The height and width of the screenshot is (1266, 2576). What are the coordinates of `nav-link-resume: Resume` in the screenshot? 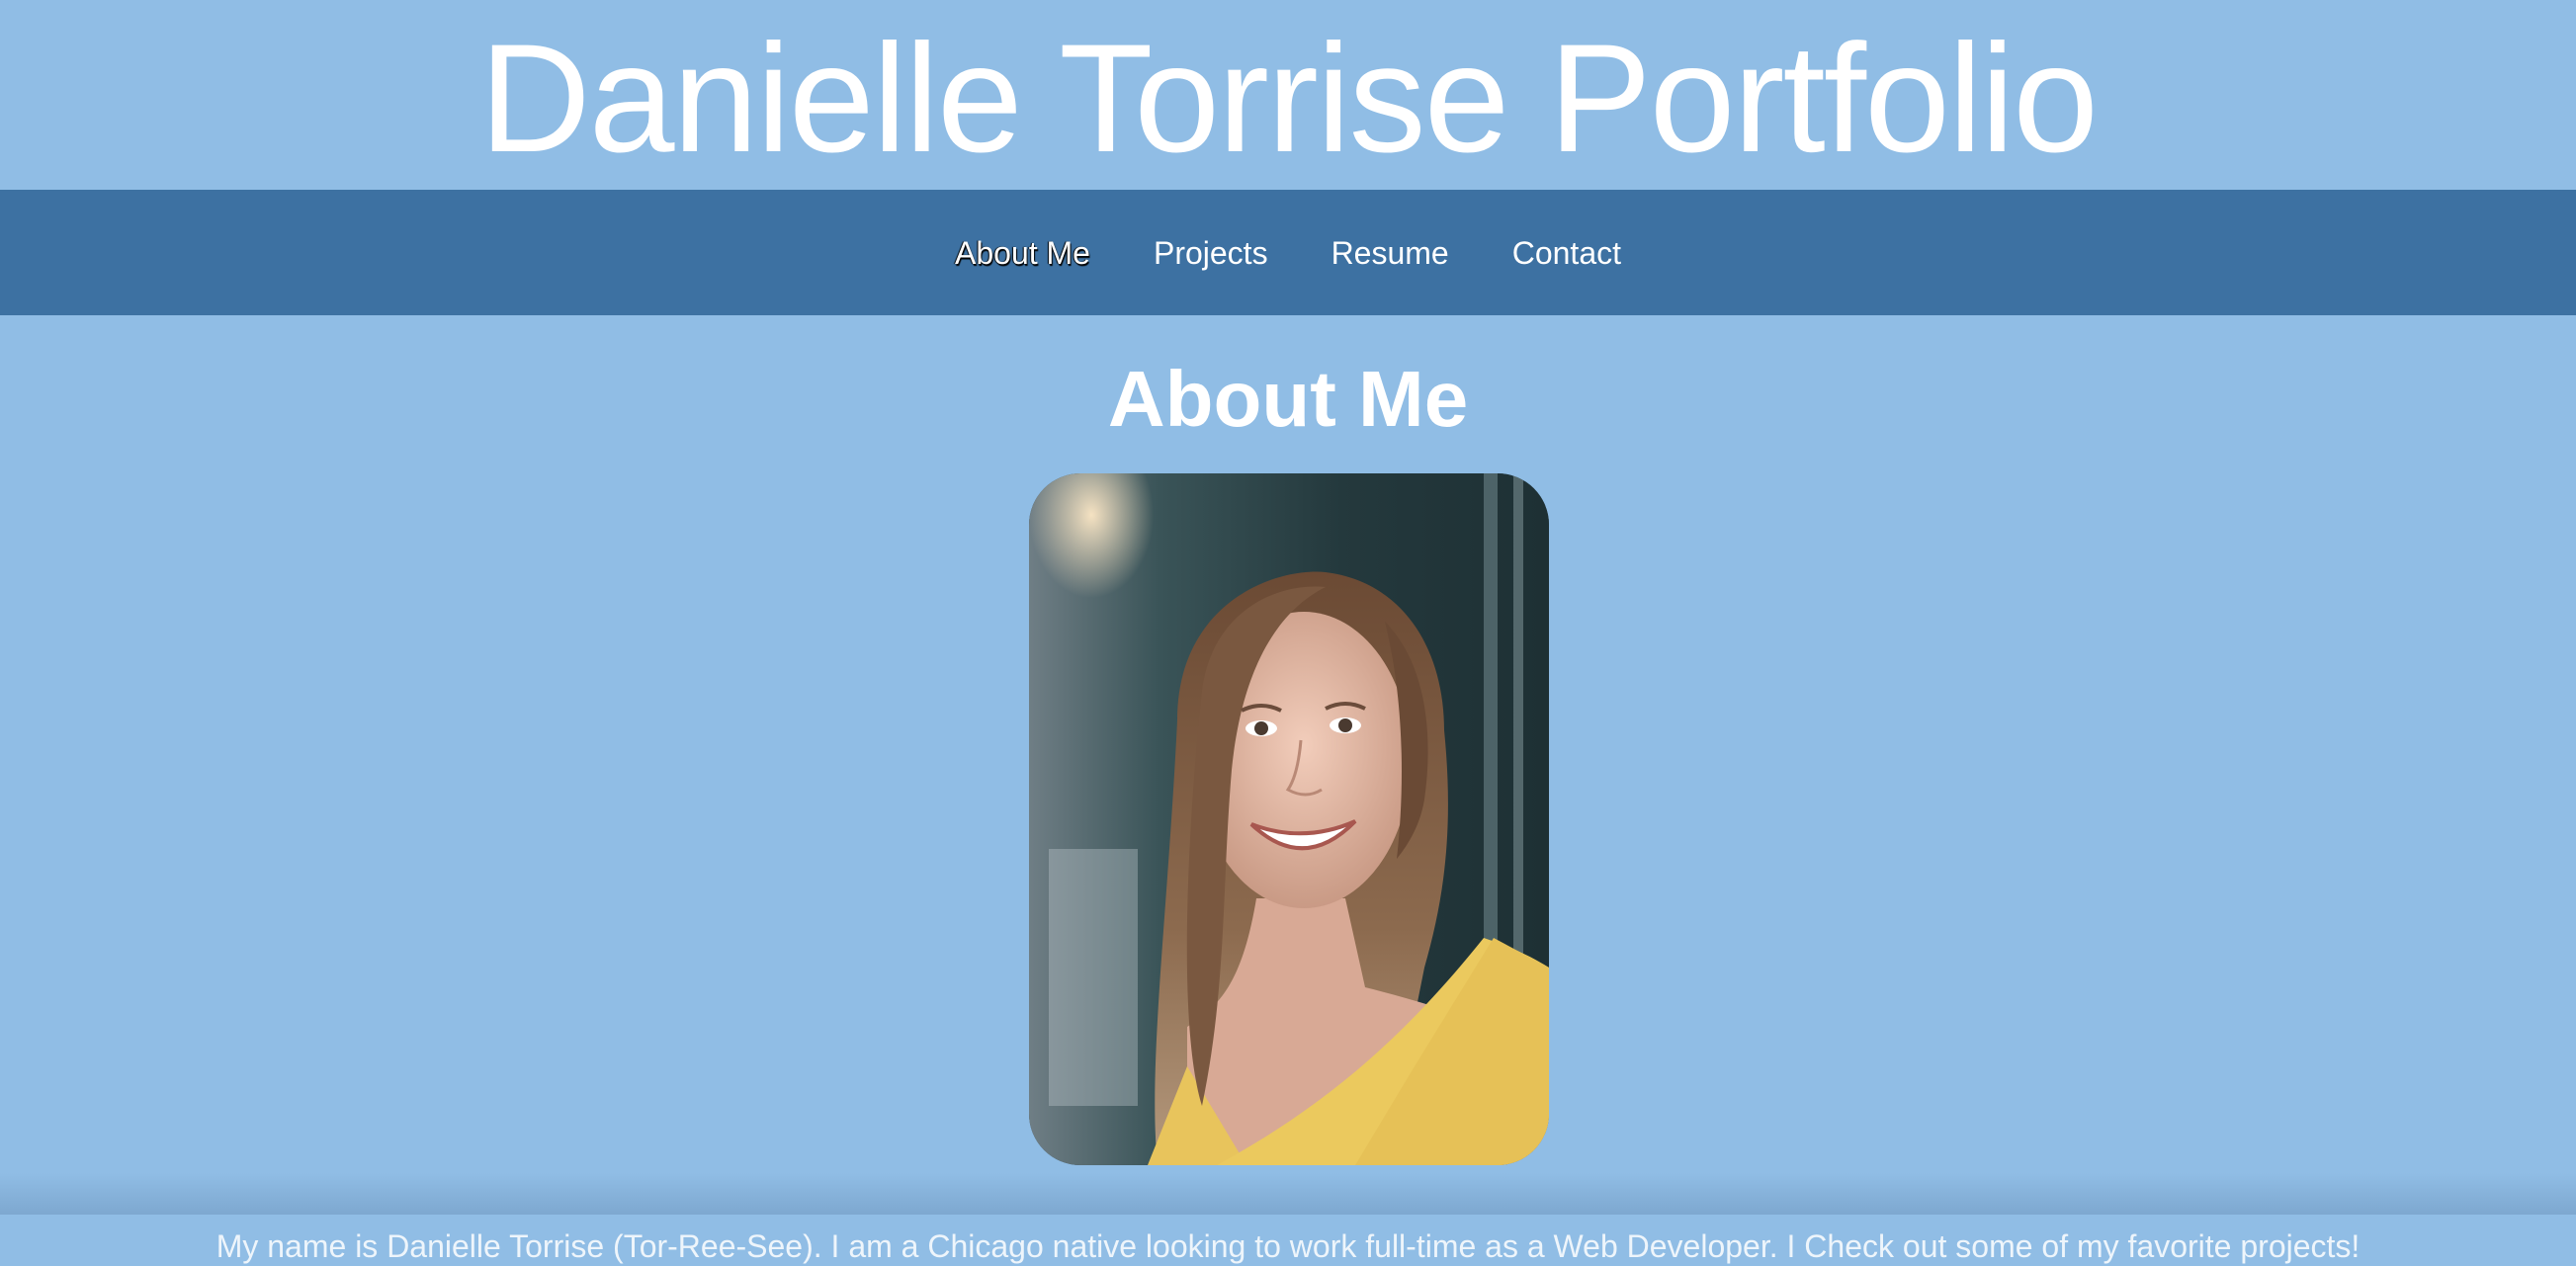 It's located at (1390, 253).